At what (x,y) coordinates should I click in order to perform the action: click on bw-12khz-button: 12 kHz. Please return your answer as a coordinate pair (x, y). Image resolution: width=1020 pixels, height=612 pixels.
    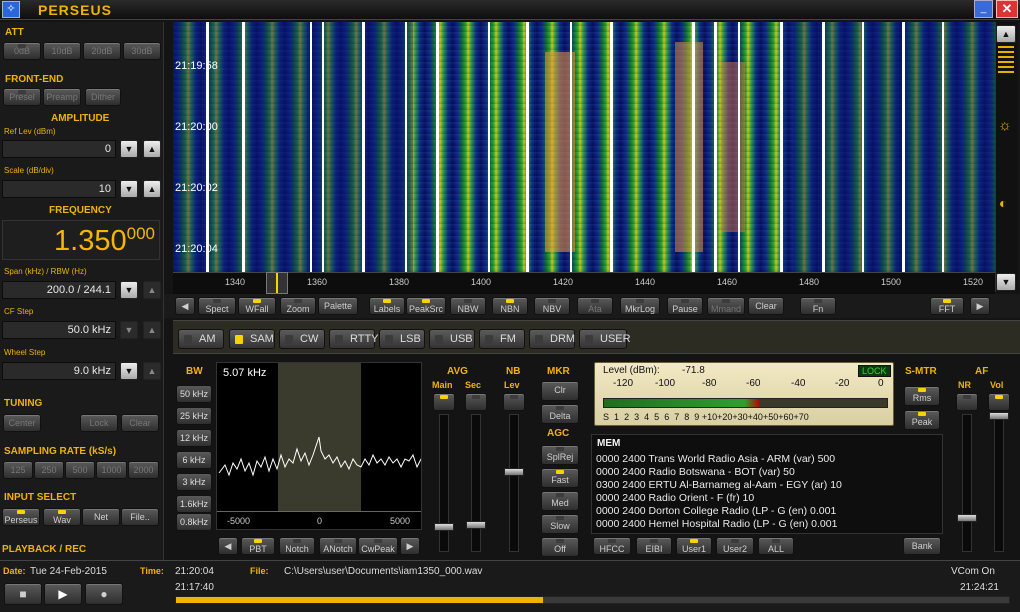
    Looking at the image, I should click on (194, 438).